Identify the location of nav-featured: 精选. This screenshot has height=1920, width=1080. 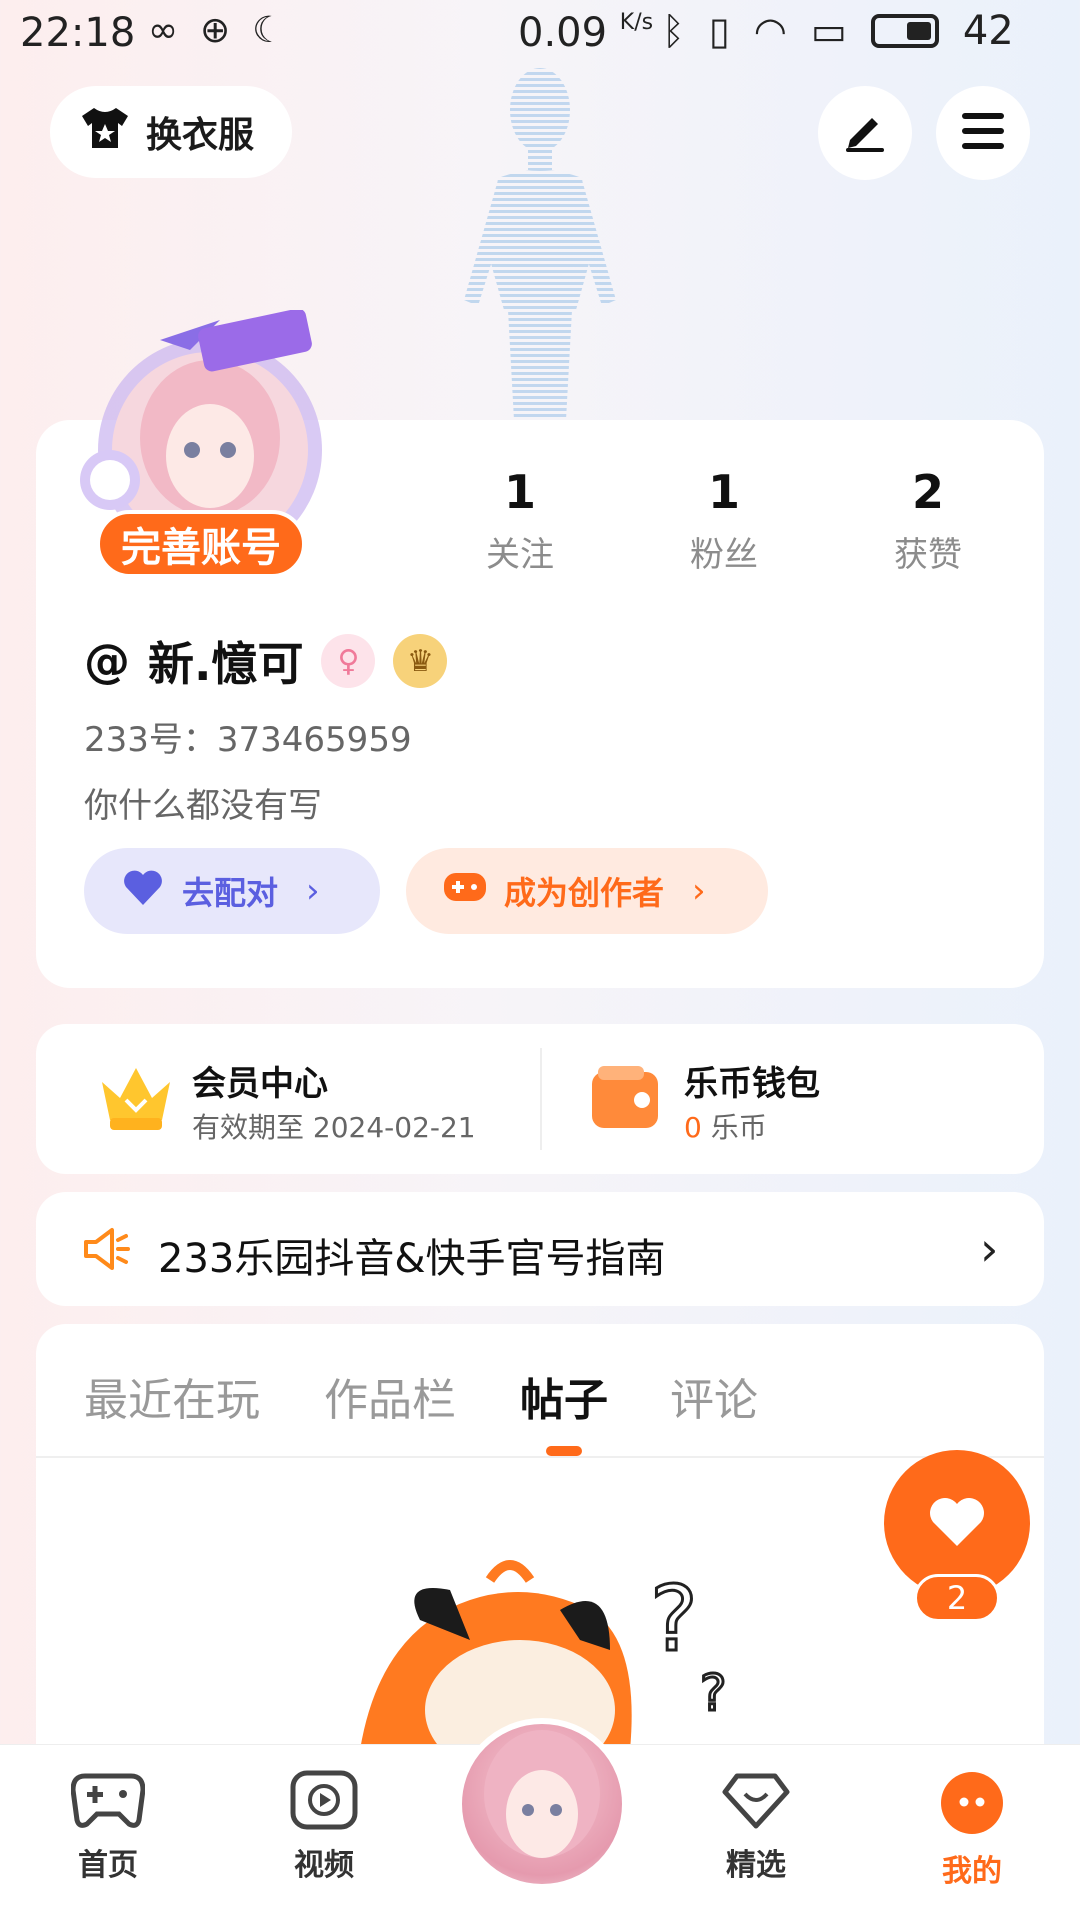
(756, 1827).